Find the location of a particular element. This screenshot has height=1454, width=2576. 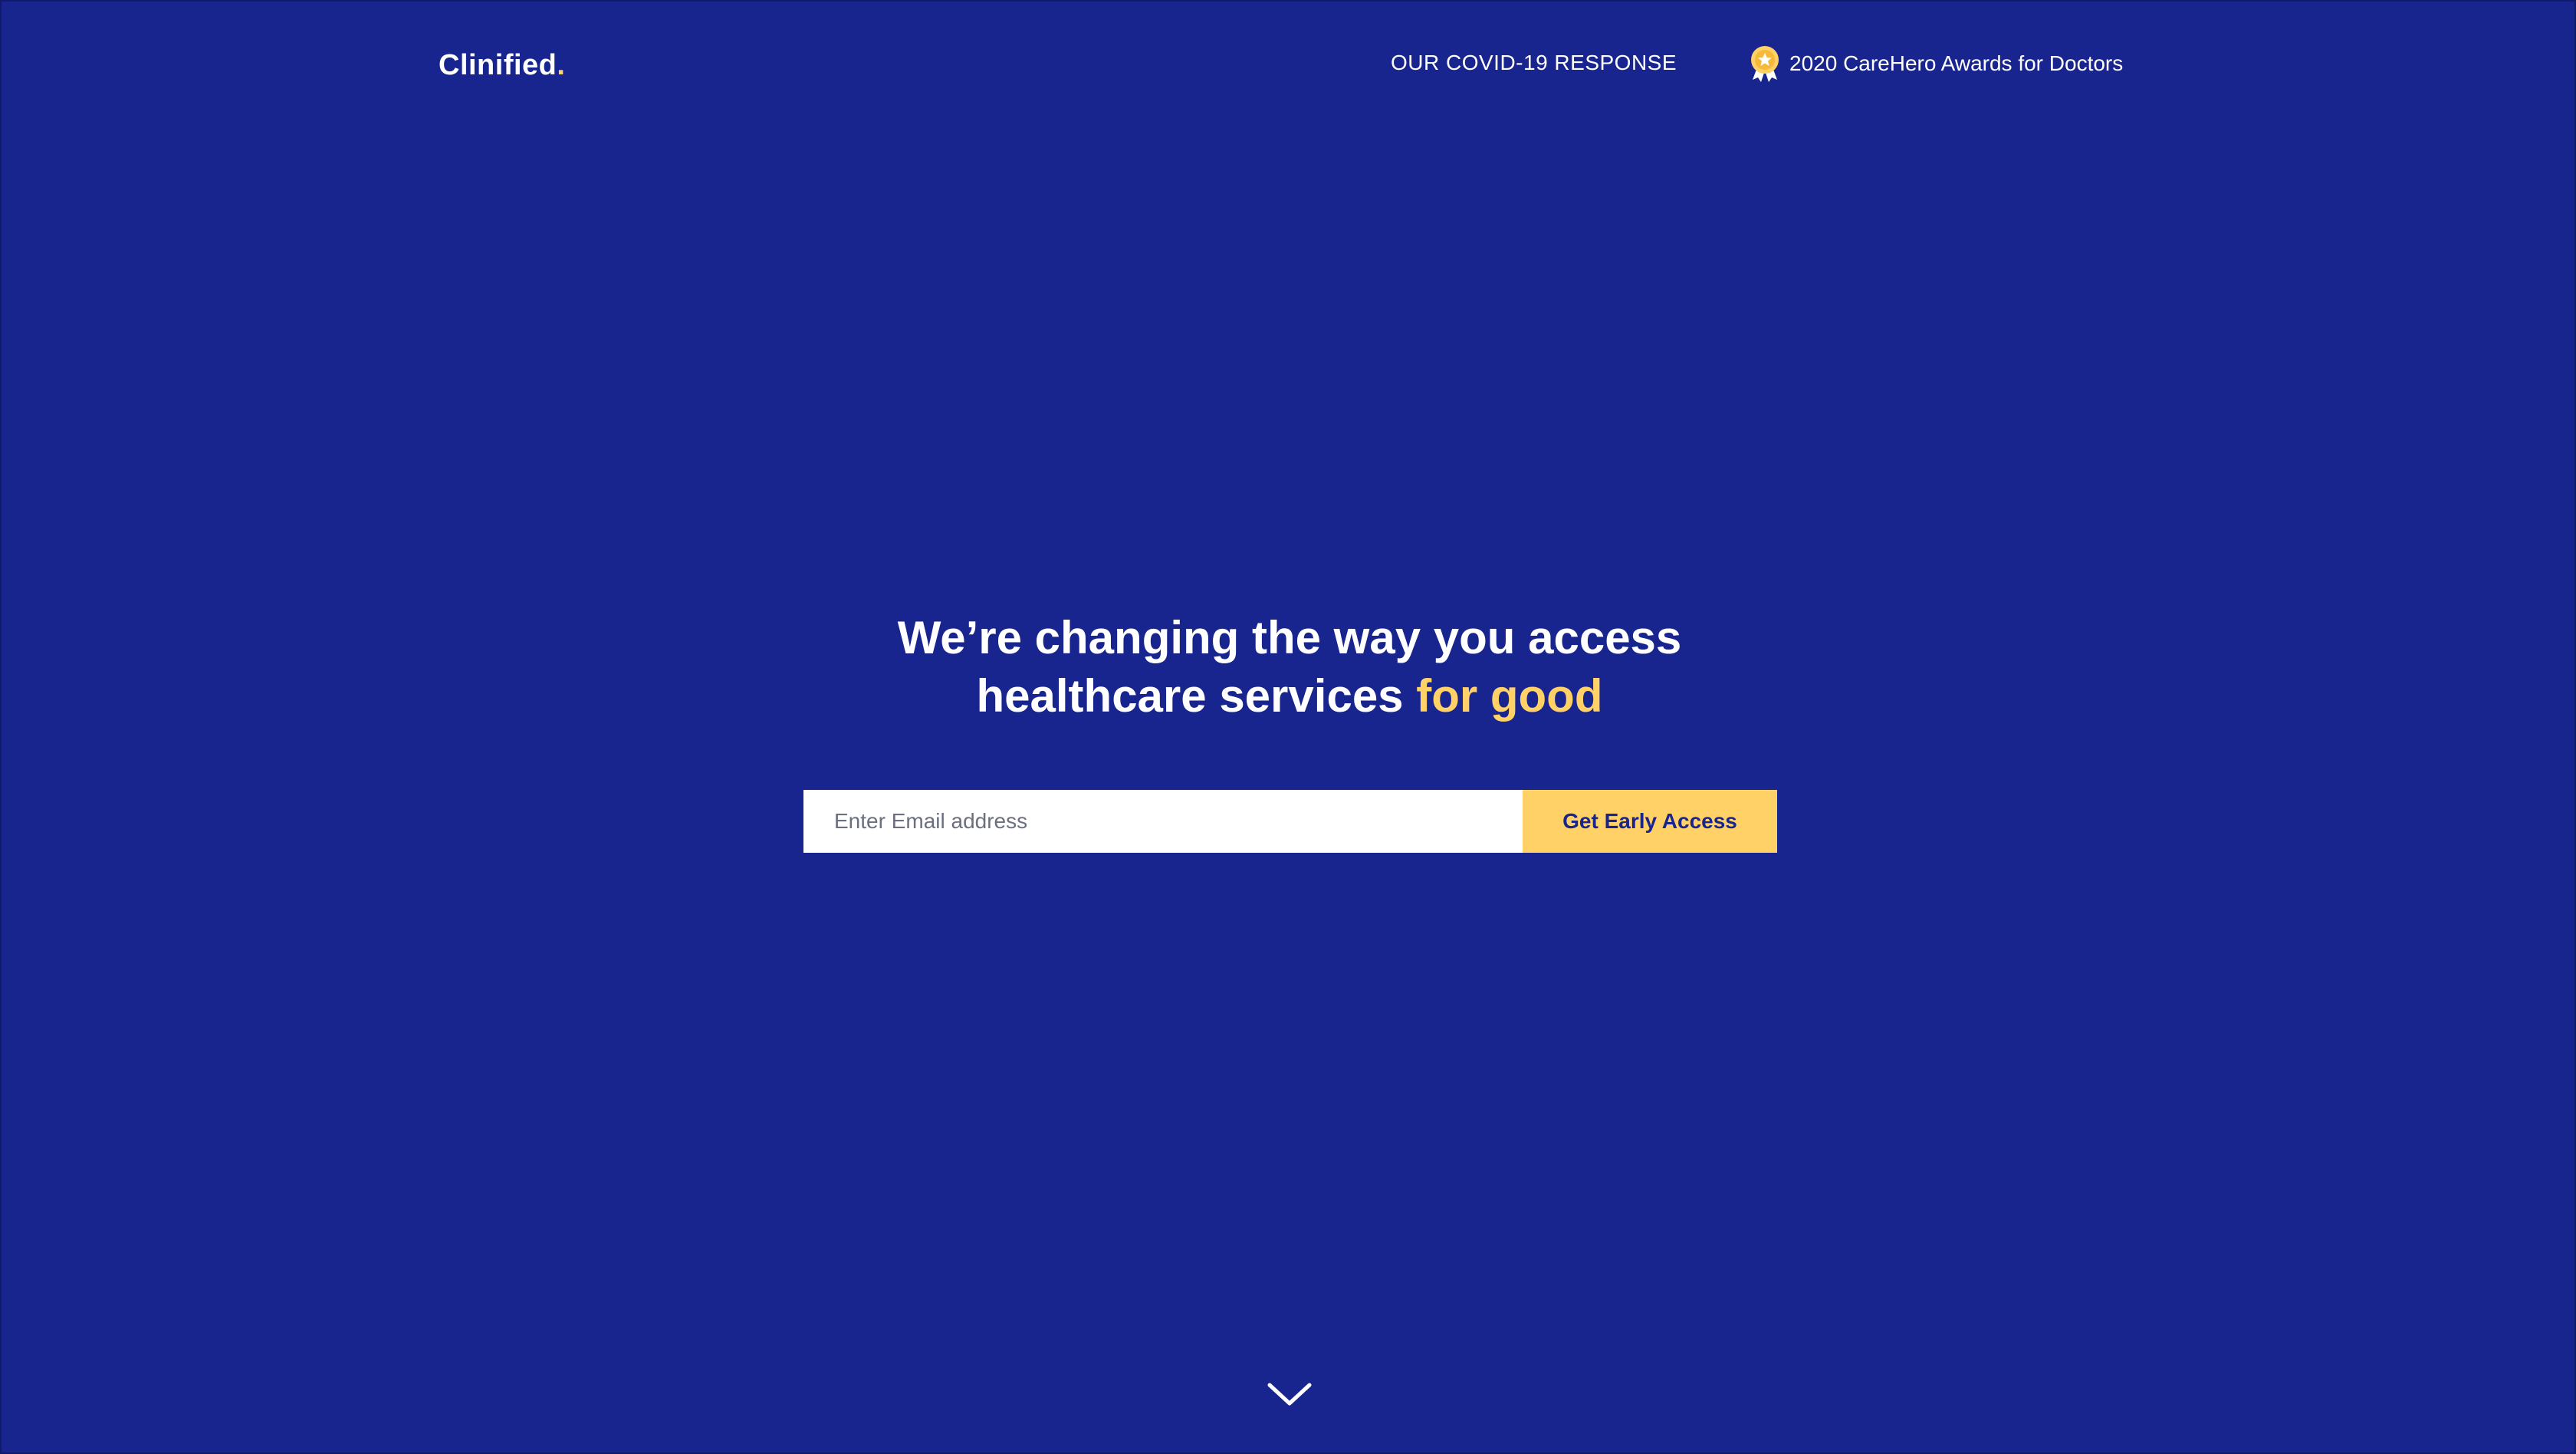

nav-carehero-awards: 2020 CareHero Awards for Doctors is located at coordinates (1936, 63).